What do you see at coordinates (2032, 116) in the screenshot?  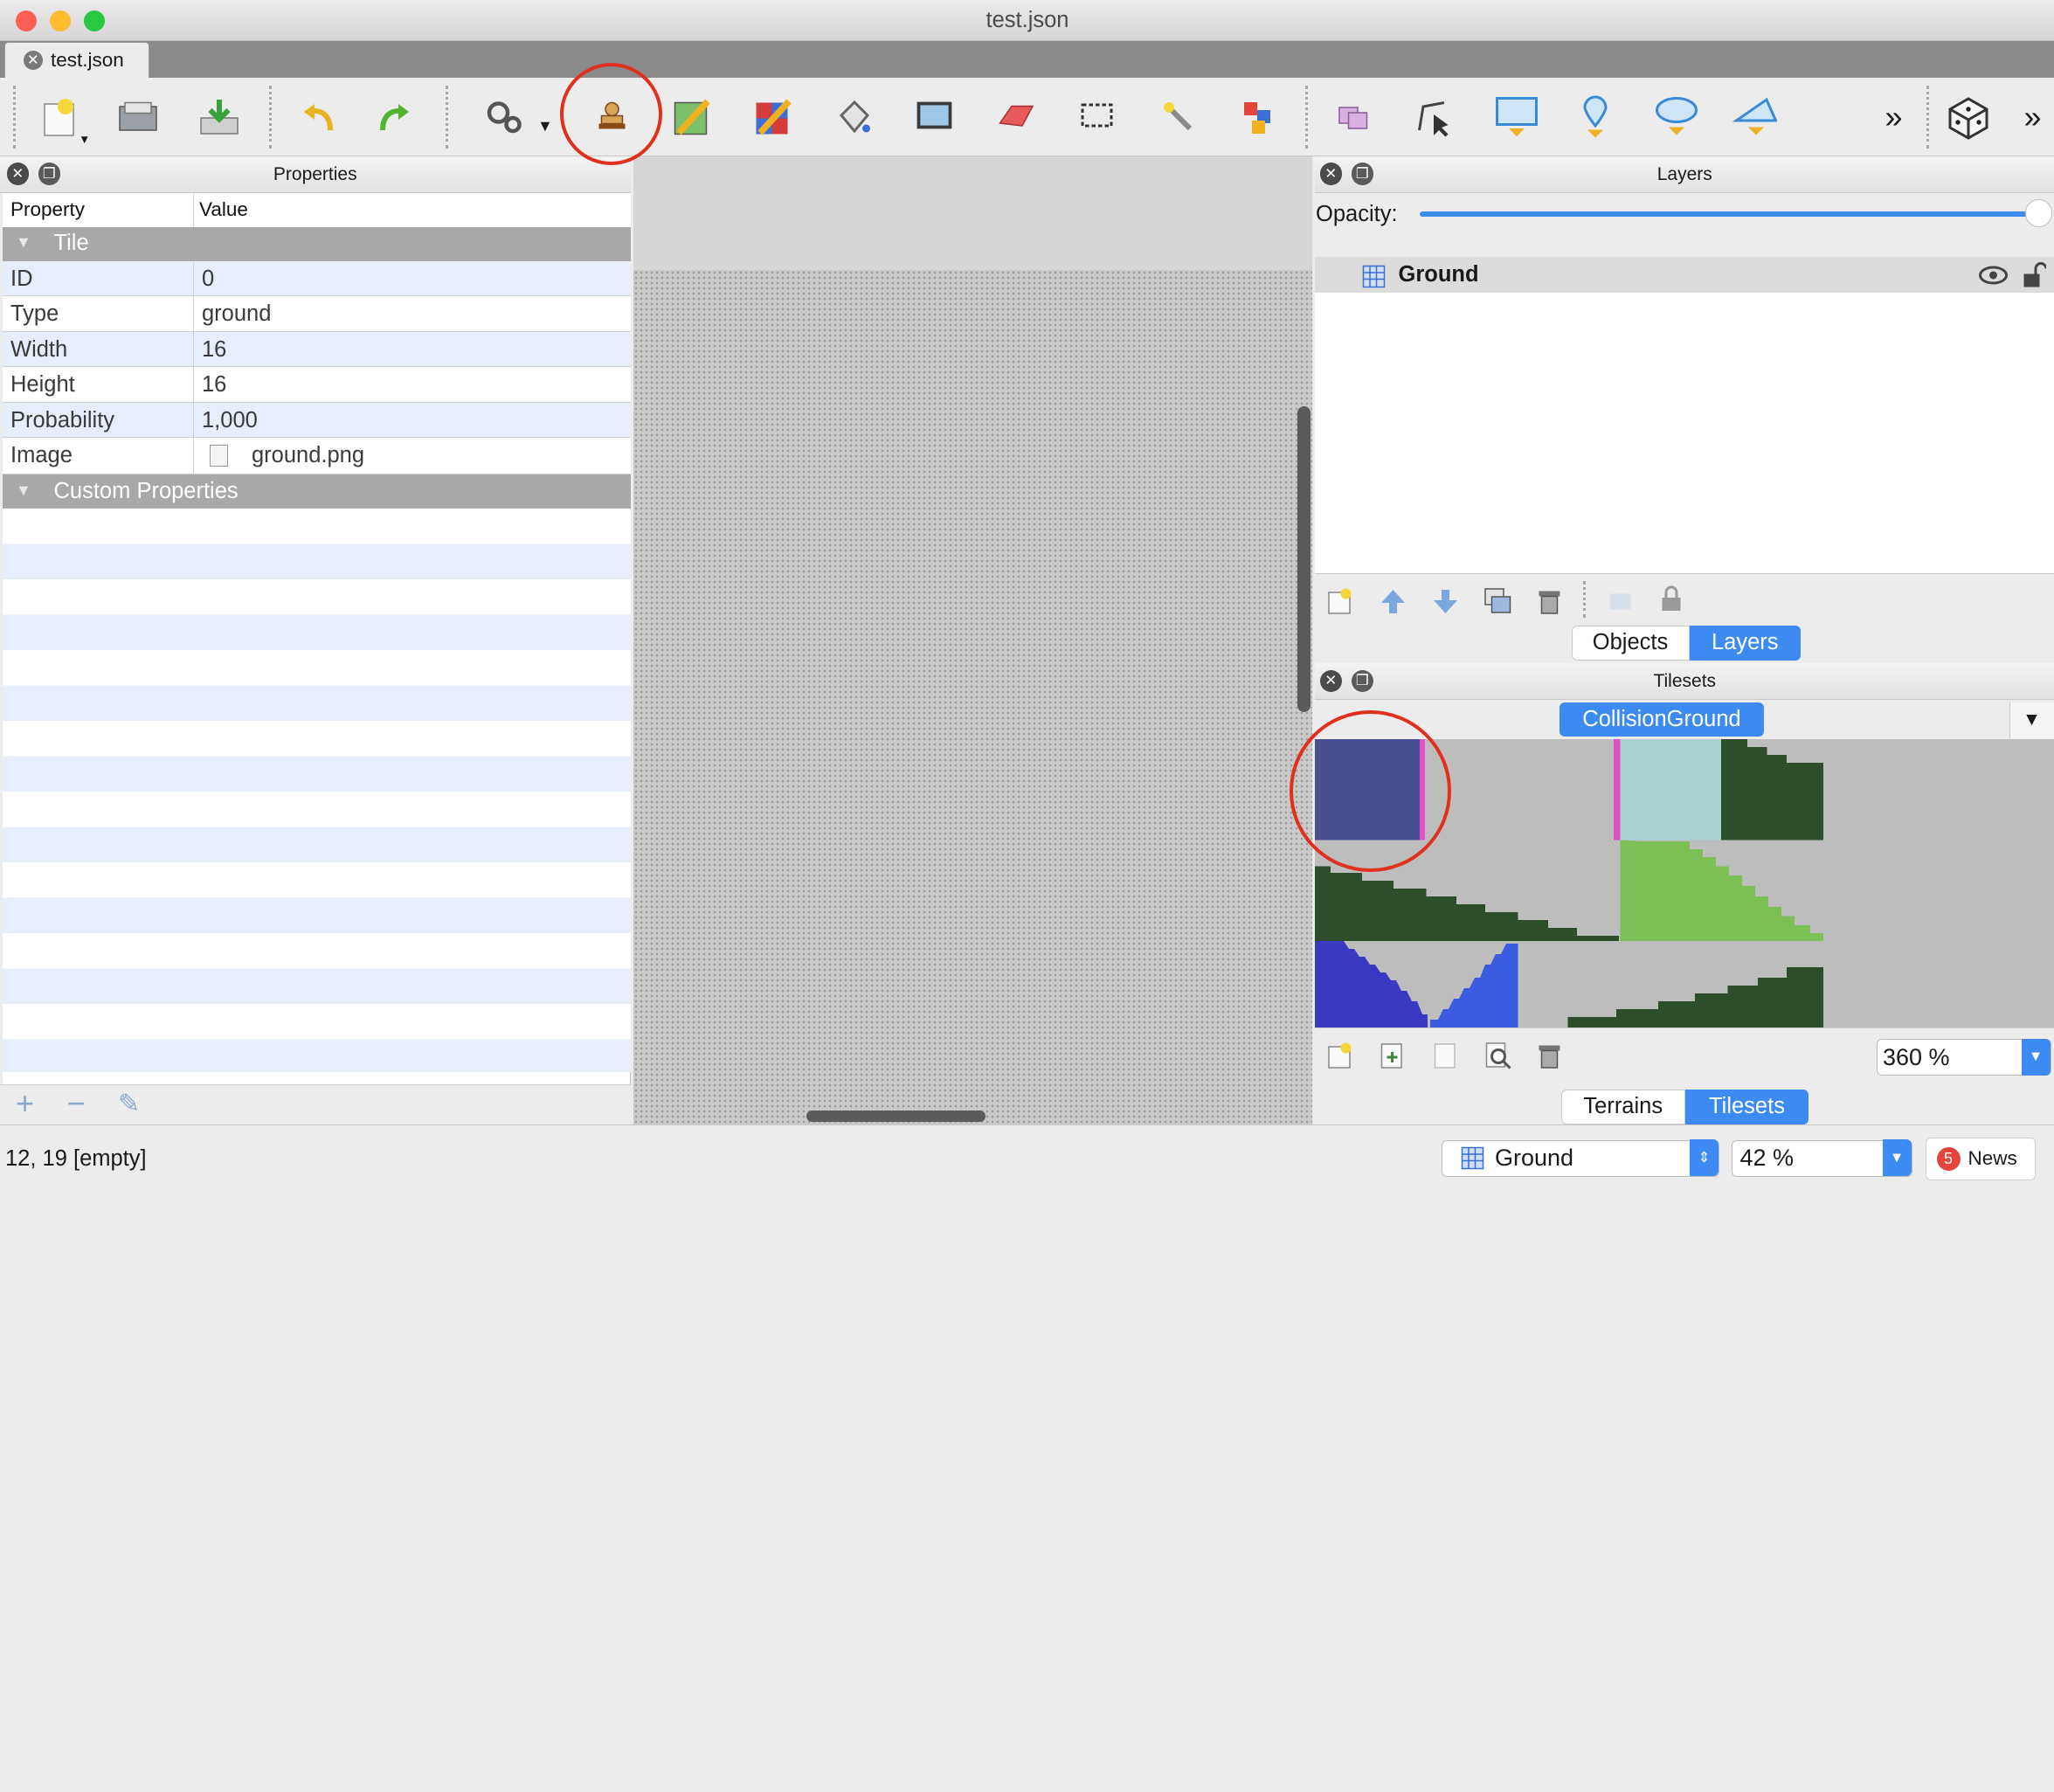 I see `more-toolbar-chevron-icon: »` at bounding box center [2032, 116].